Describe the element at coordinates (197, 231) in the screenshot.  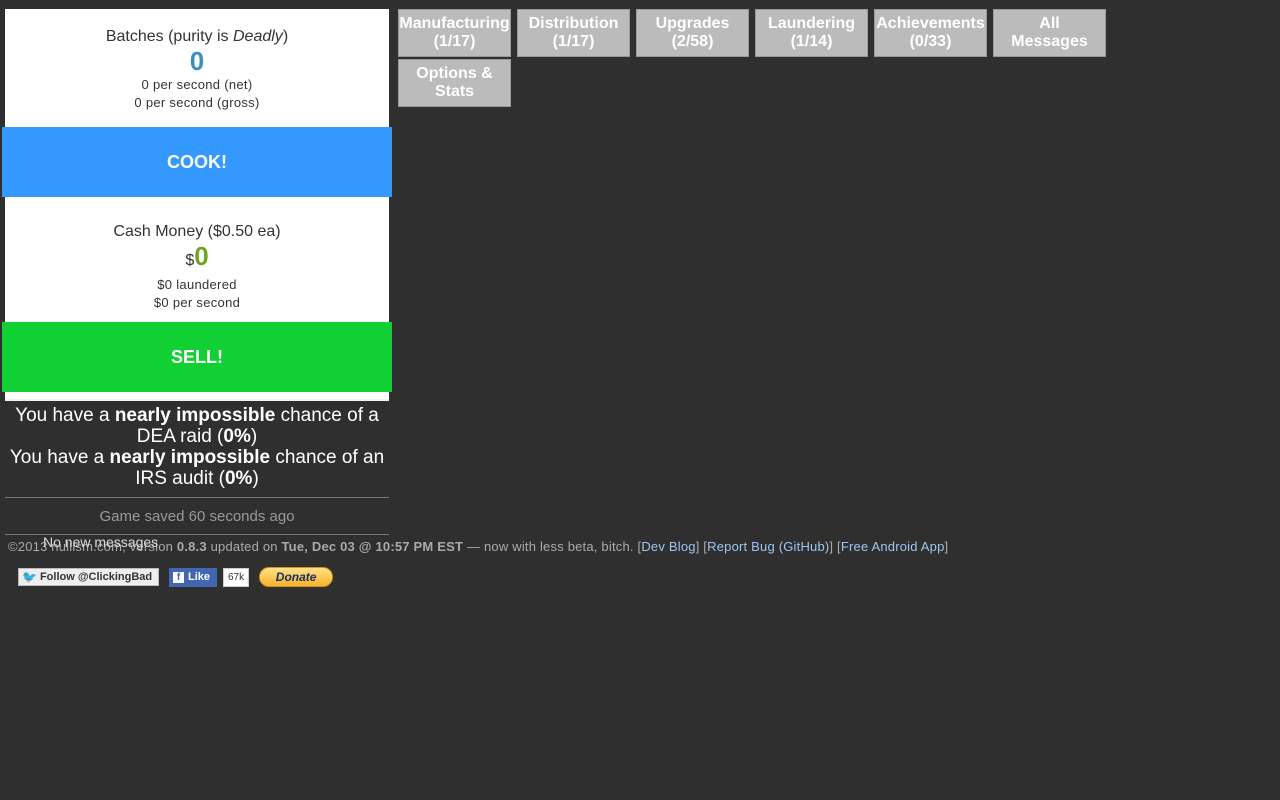
I see `cash-label: Cash Money ($0.50 ea)` at that location.